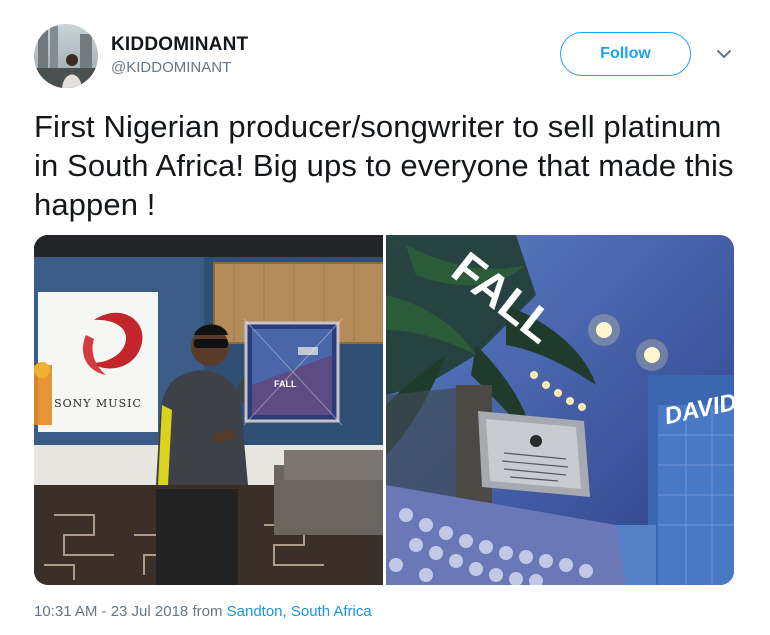  Describe the element at coordinates (66, 56) in the screenshot. I see `avatar` at that location.